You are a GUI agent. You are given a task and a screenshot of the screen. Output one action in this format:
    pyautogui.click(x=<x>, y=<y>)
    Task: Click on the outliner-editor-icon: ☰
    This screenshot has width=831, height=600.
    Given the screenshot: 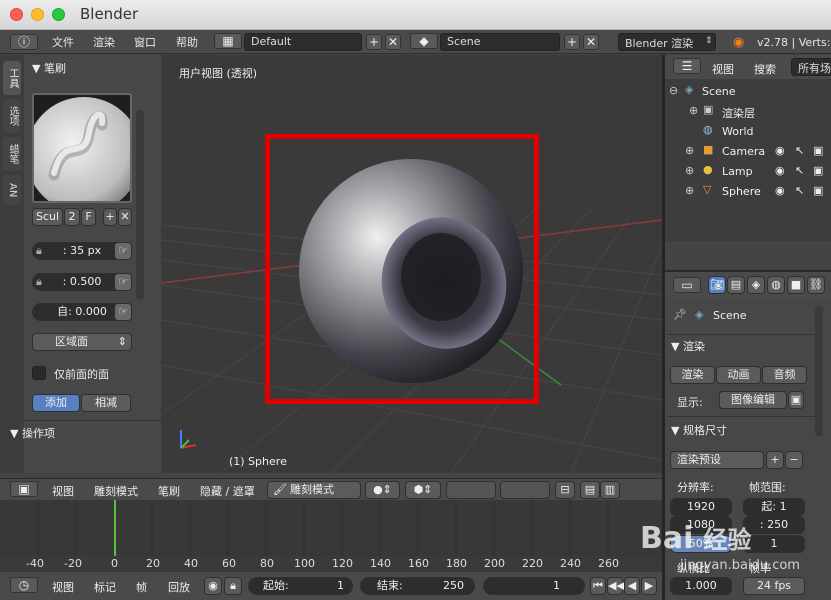 What is the action you would take?
    pyautogui.click(x=687, y=66)
    